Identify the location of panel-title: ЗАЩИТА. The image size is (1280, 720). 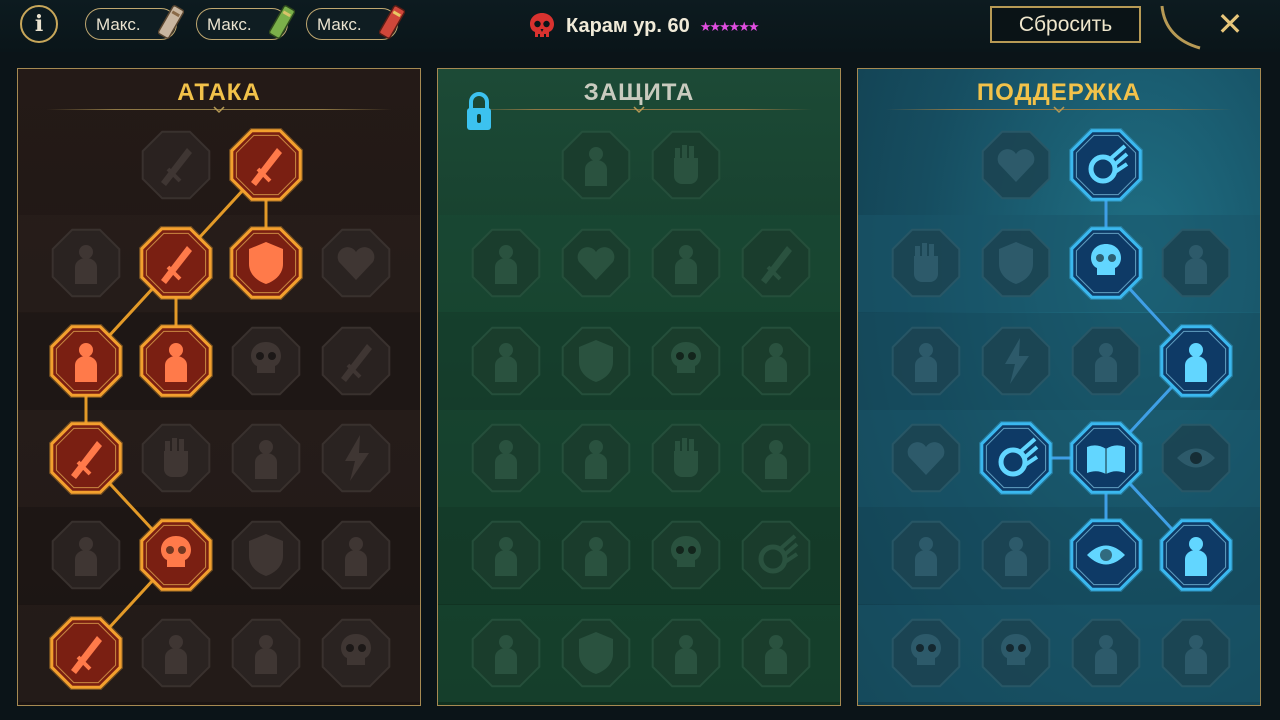
(639, 92).